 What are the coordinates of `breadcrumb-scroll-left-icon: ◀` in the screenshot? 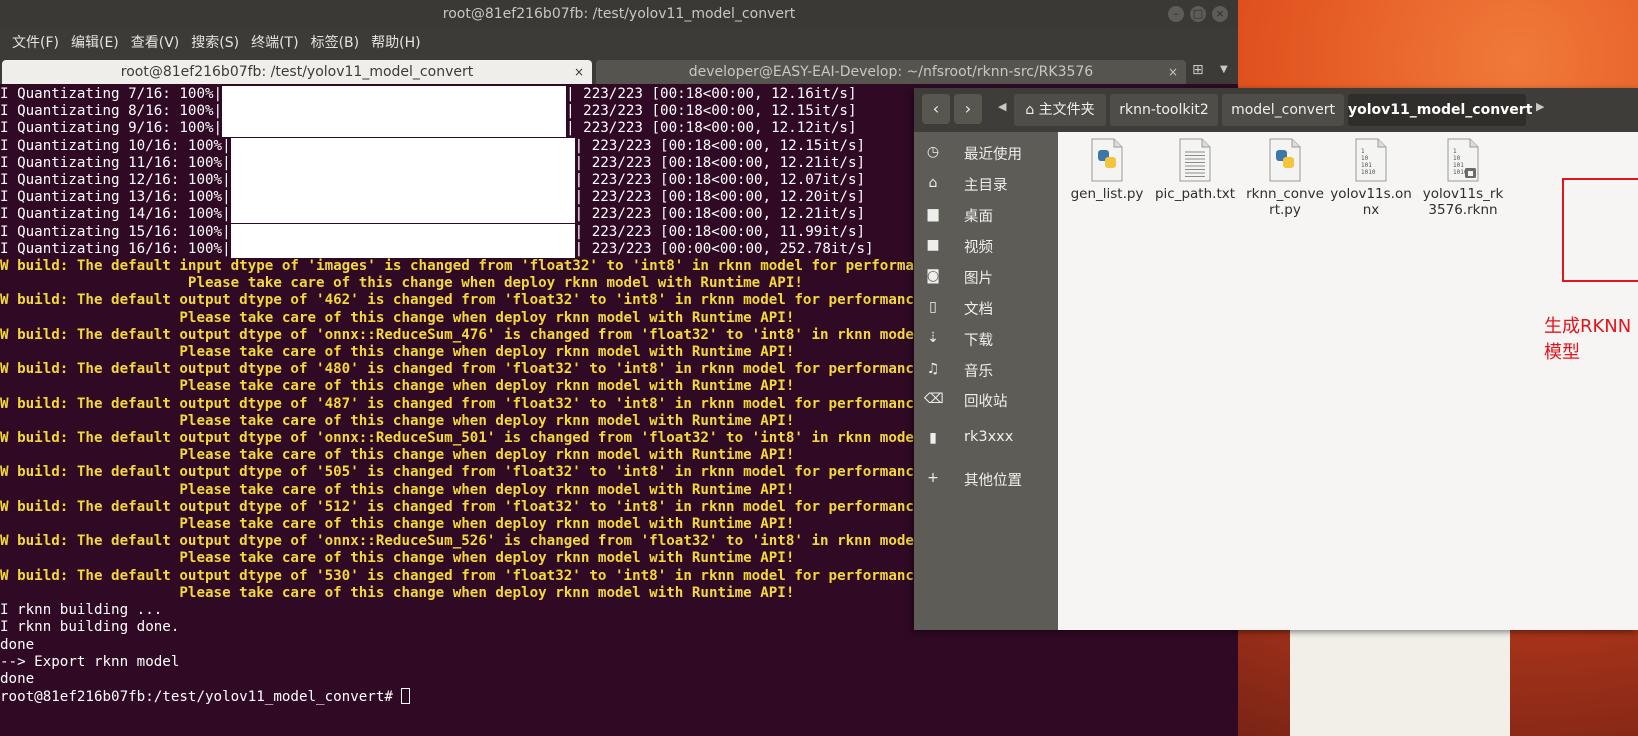 It's located at (1002, 106).